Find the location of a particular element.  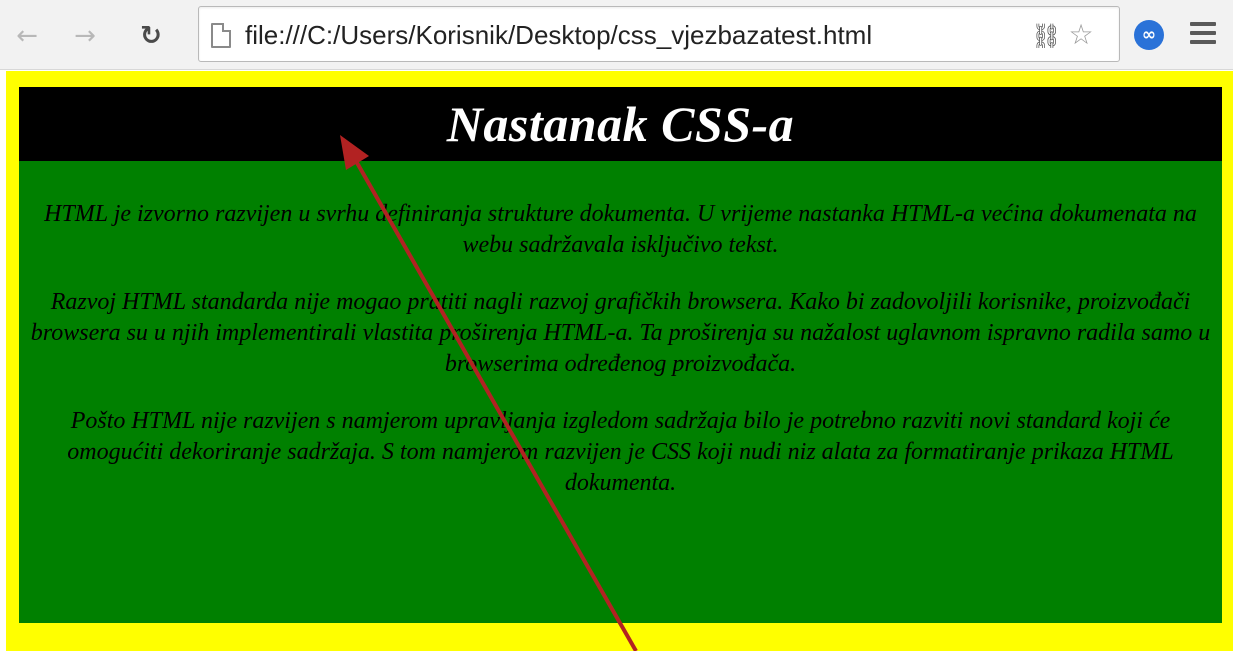

arrow-right-icon: → is located at coordinates (85, 36).